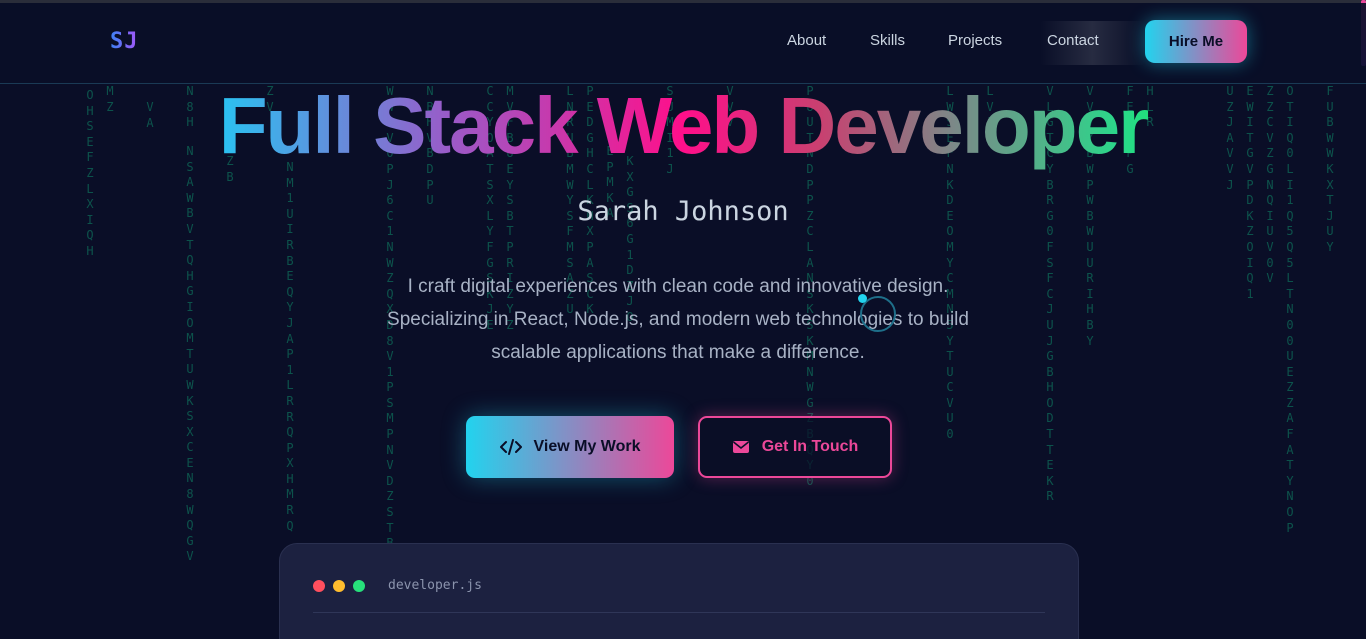 The width and height of the screenshot is (1366, 639). What do you see at coordinates (975, 40) in the screenshot?
I see `nav-link-projects: Projects` at bounding box center [975, 40].